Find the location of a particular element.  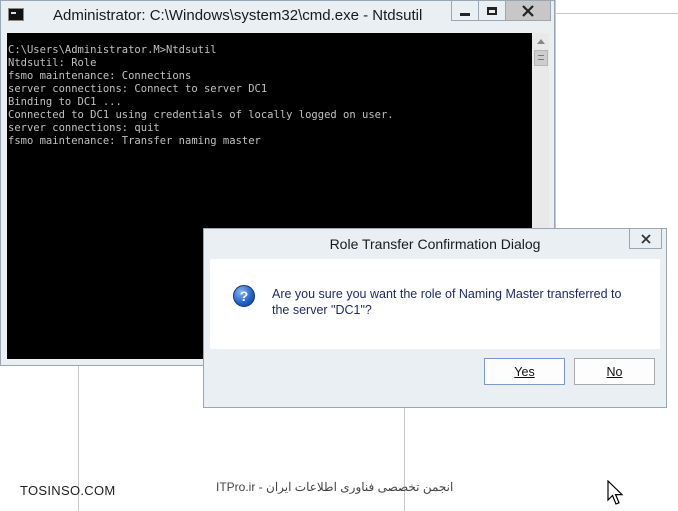

dialog-close-button is located at coordinates (645, 239).